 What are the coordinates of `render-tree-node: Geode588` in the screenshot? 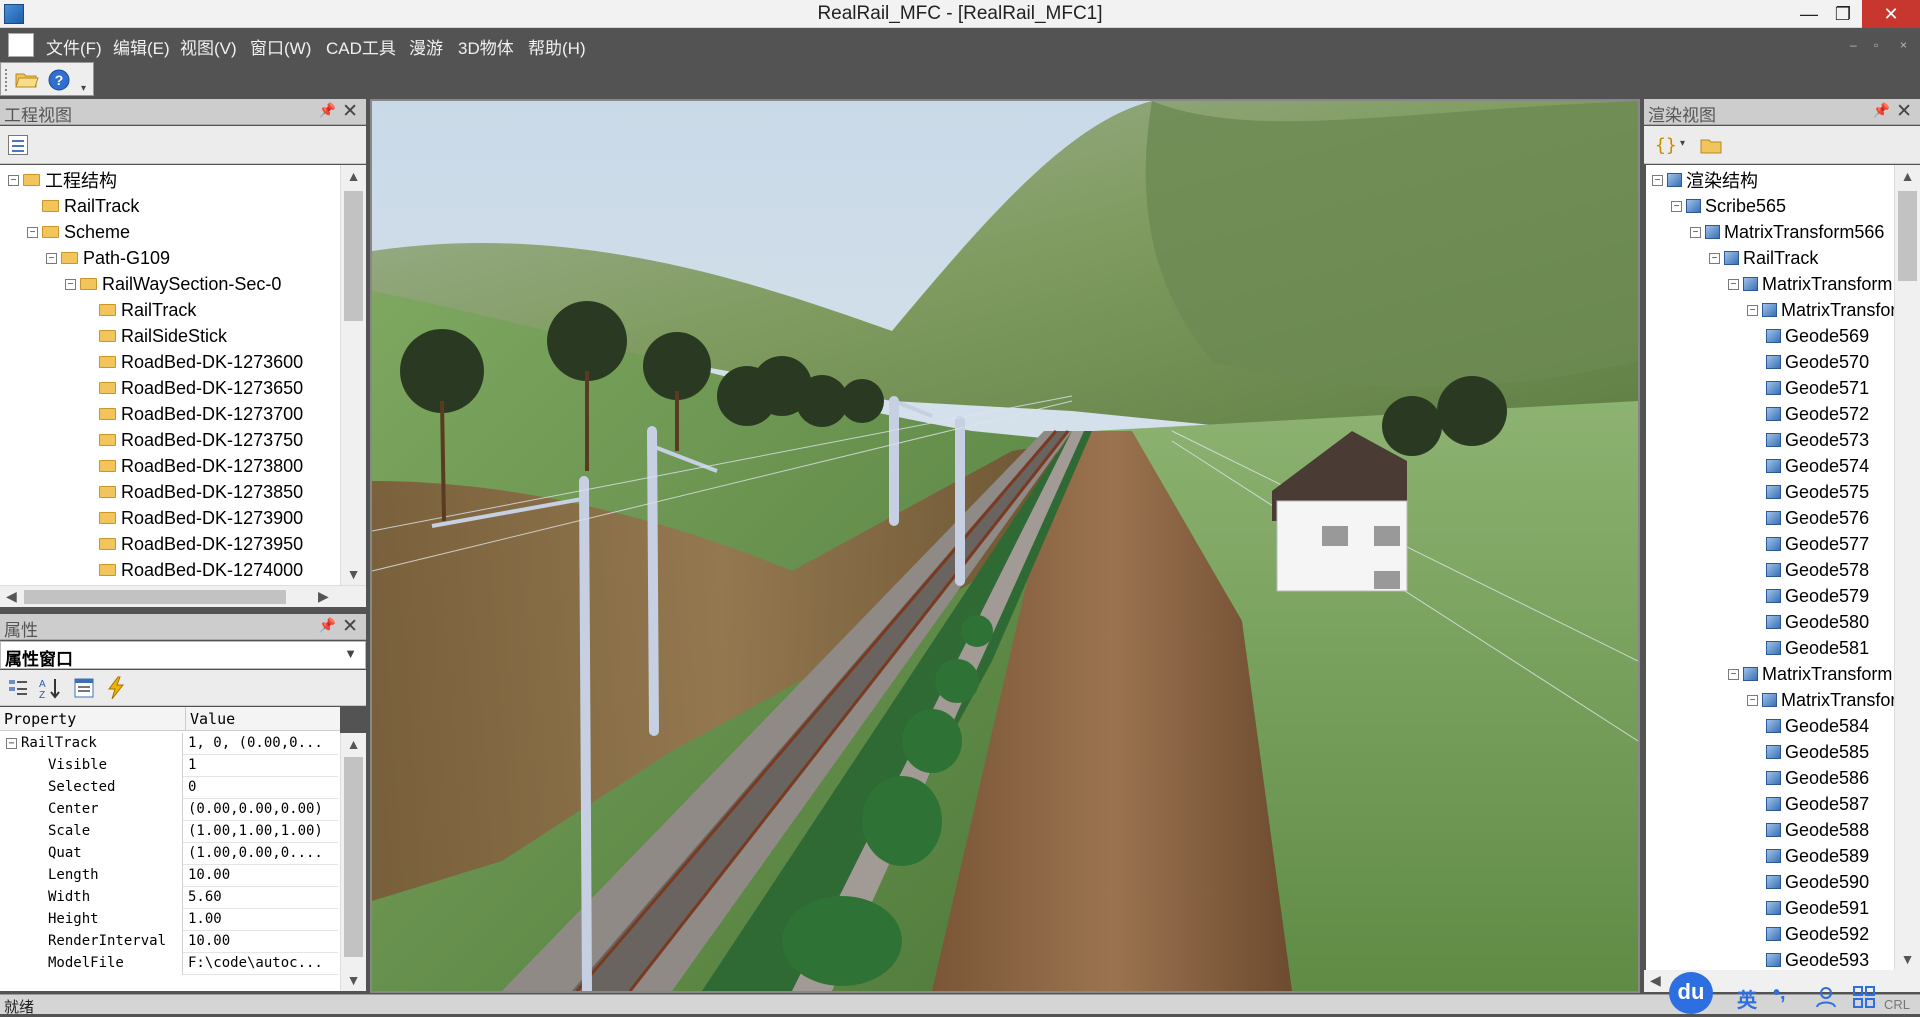 It's located at (1817, 830).